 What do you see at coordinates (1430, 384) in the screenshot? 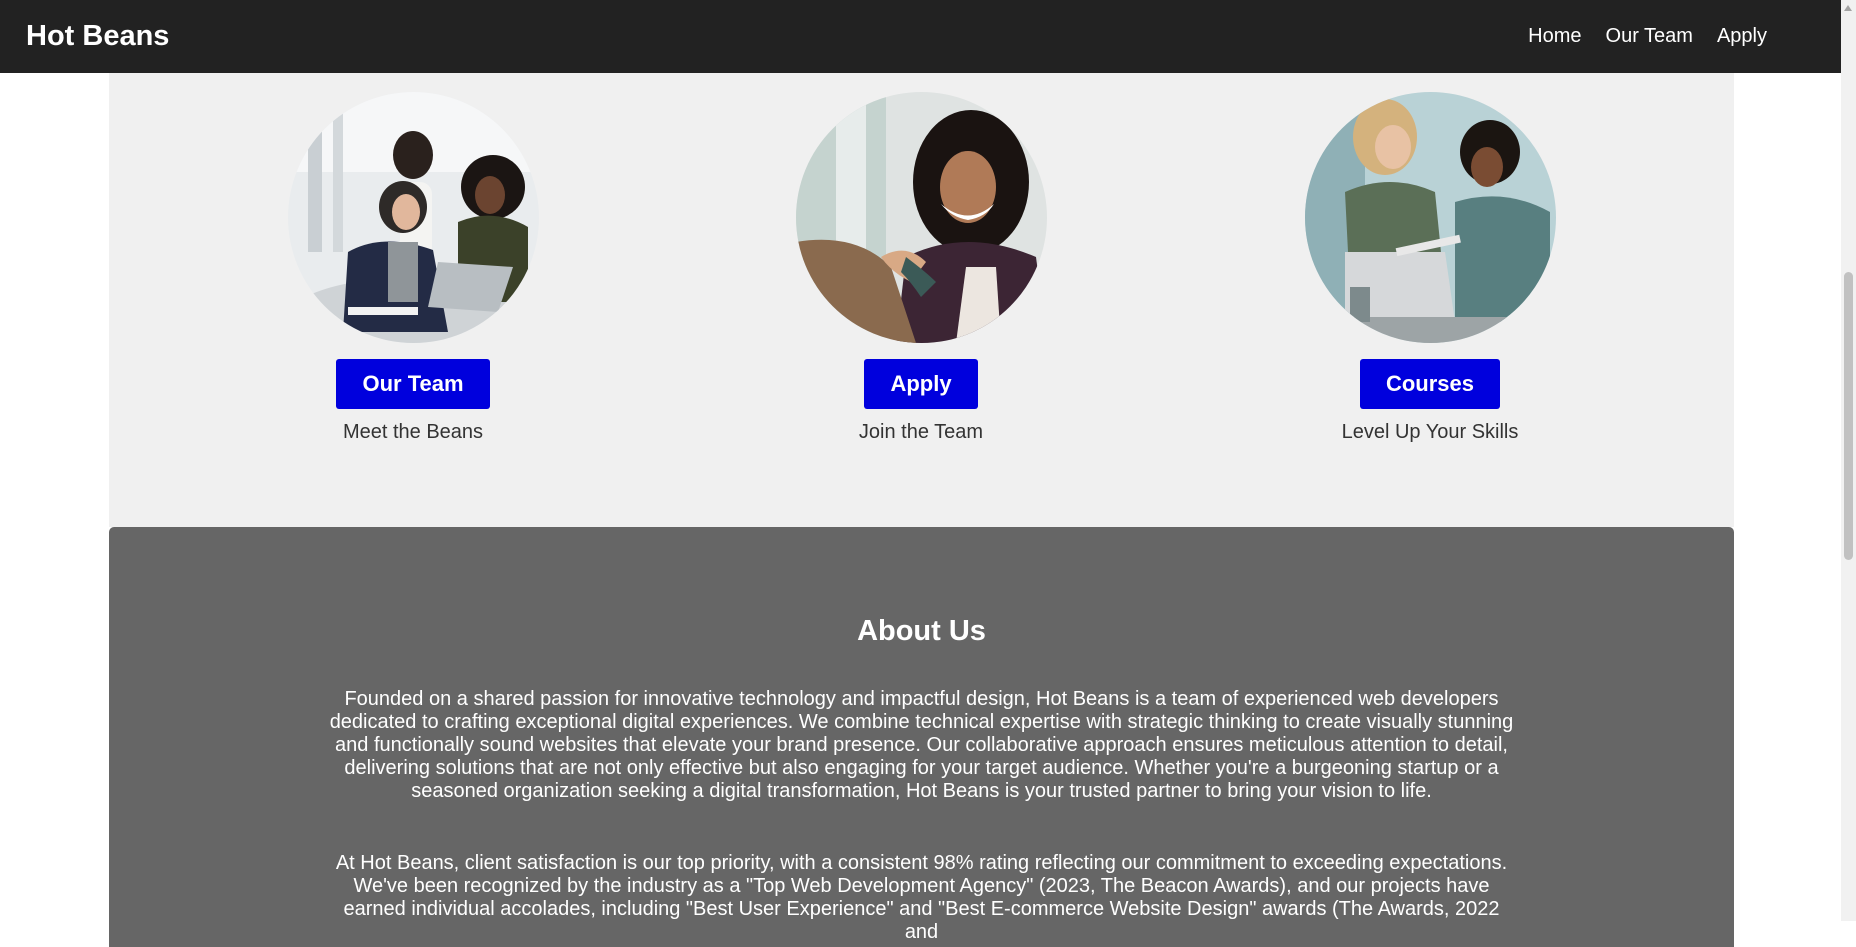
I see `courses-button: Courses` at bounding box center [1430, 384].